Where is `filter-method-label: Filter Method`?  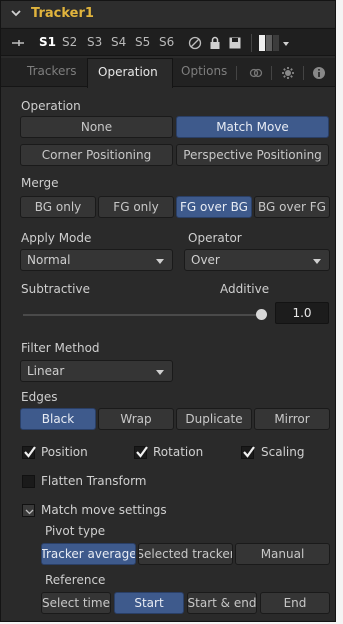
filter-method-label: Filter Method is located at coordinates (60, 348).